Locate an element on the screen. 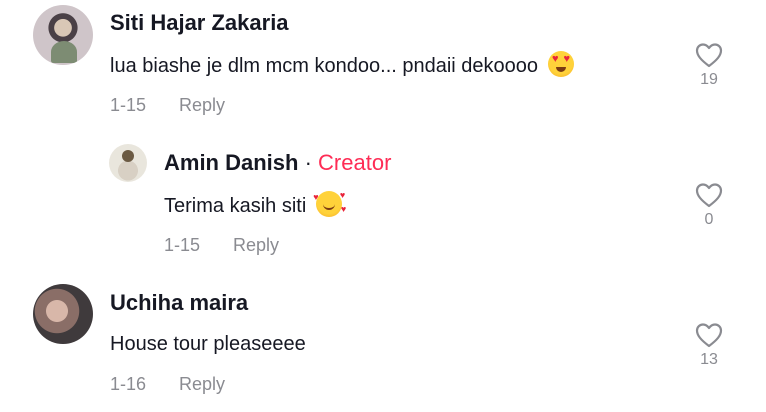 The width and height of the screenshot is (766, 412). like-count: 19 is located at coordinates (709, 79).